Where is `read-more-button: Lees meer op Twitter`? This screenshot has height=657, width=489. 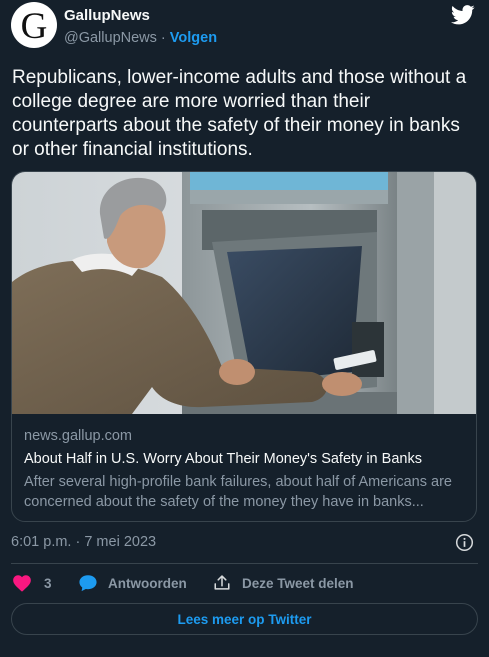 read-more-button: Lees meer op Twitter is located at coordinates (244, 619).